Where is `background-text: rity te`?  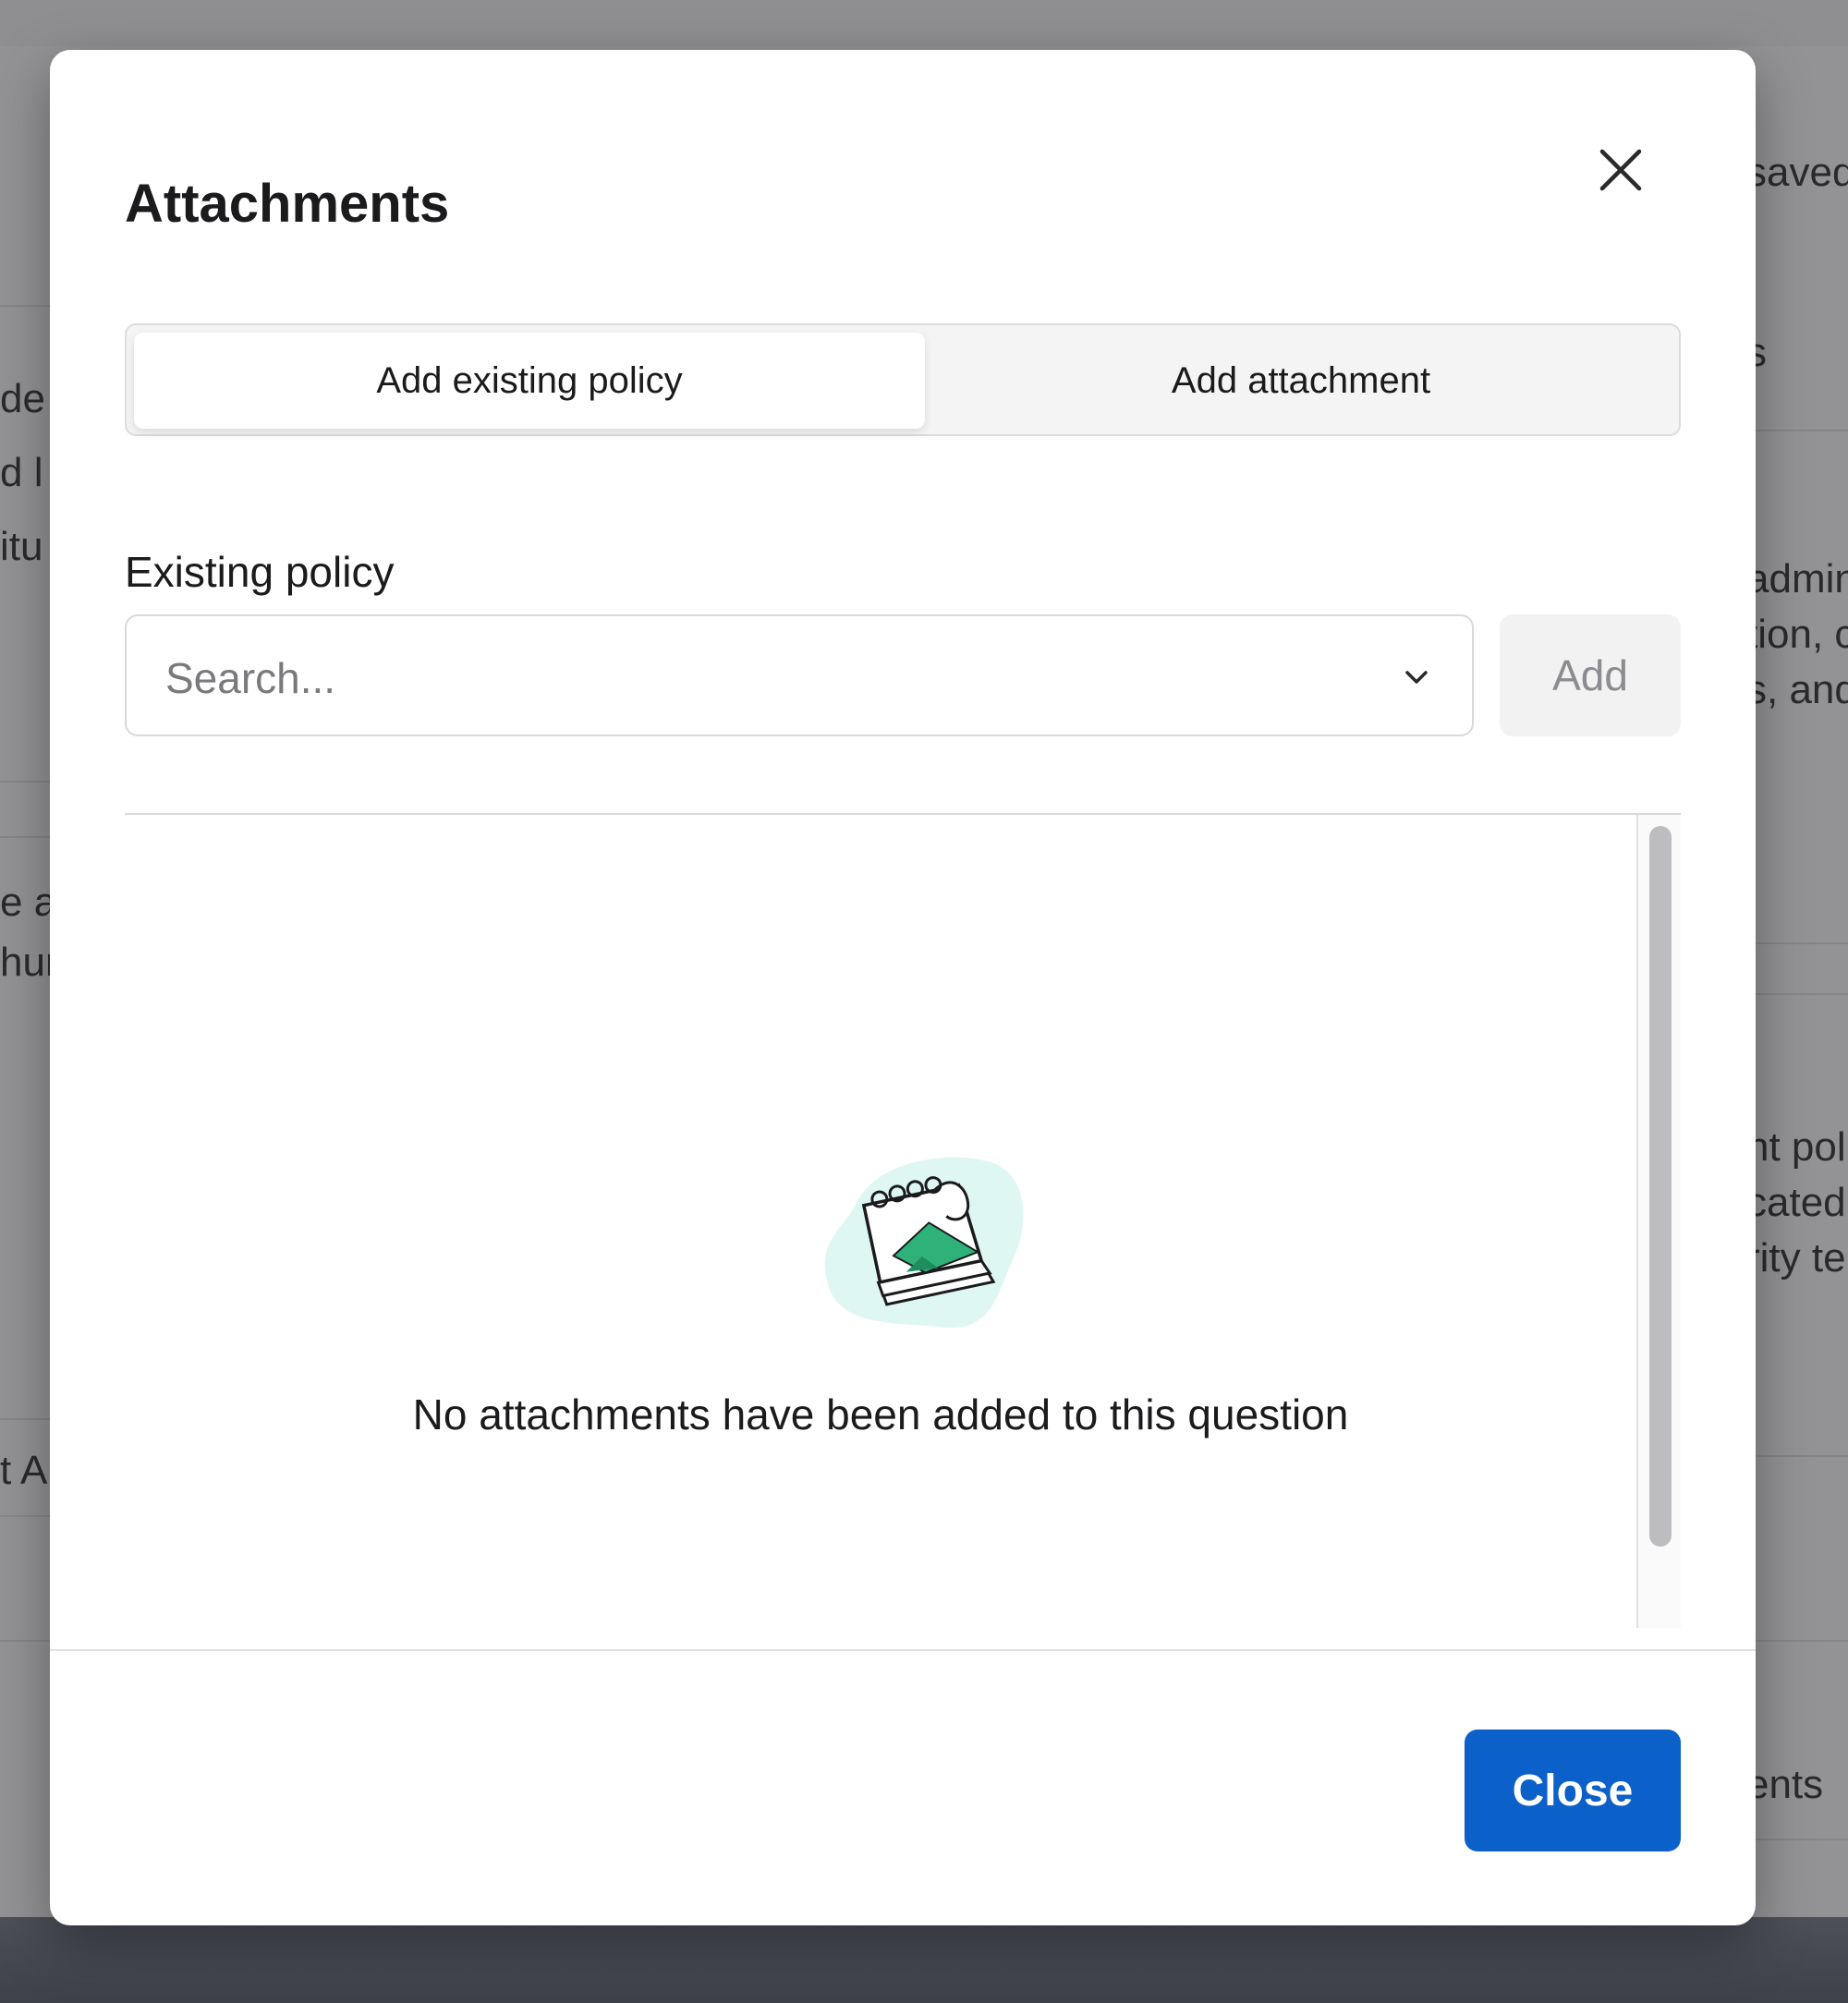 background-text: rity te is located at coordinates (1796, 1258).